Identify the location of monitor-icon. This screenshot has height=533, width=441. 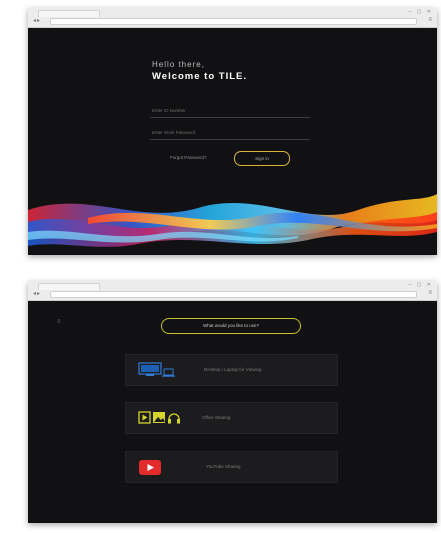
(156, 369).